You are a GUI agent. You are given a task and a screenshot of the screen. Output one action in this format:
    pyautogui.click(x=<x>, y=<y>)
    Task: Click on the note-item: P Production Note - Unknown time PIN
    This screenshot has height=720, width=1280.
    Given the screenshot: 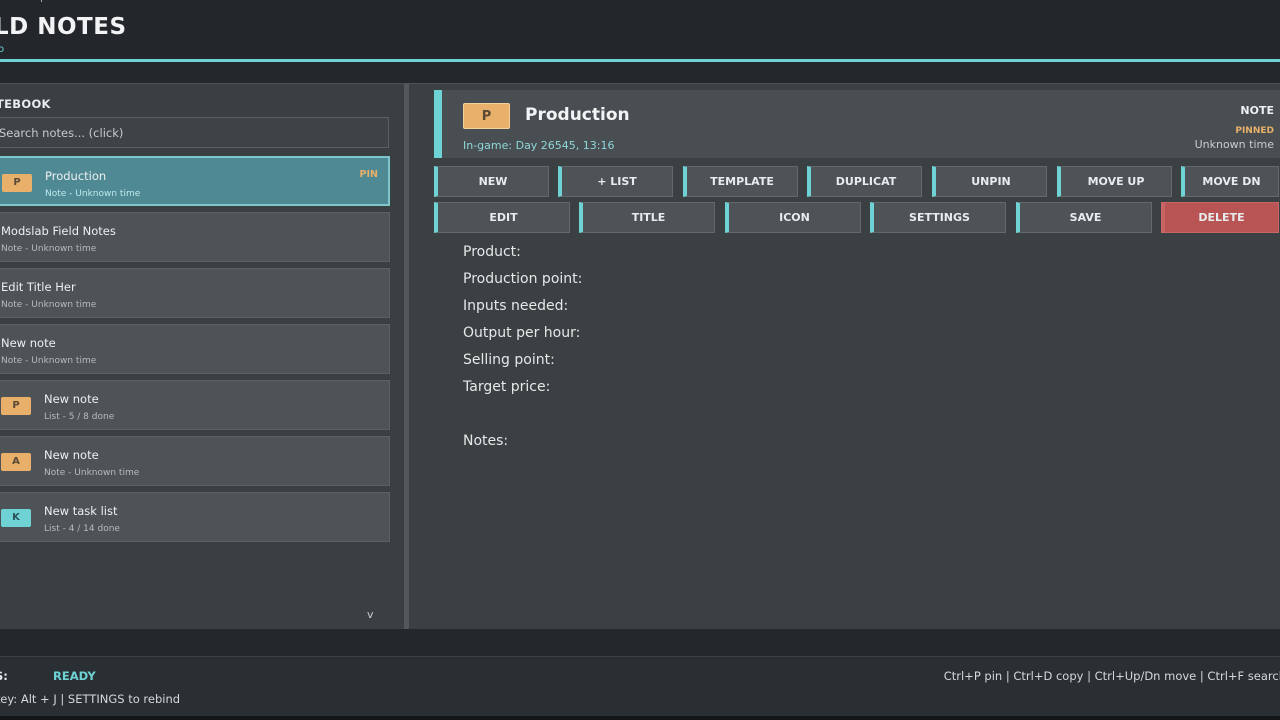 What is the action you would take?
    pyautogui.click(x=195, y=181)
    